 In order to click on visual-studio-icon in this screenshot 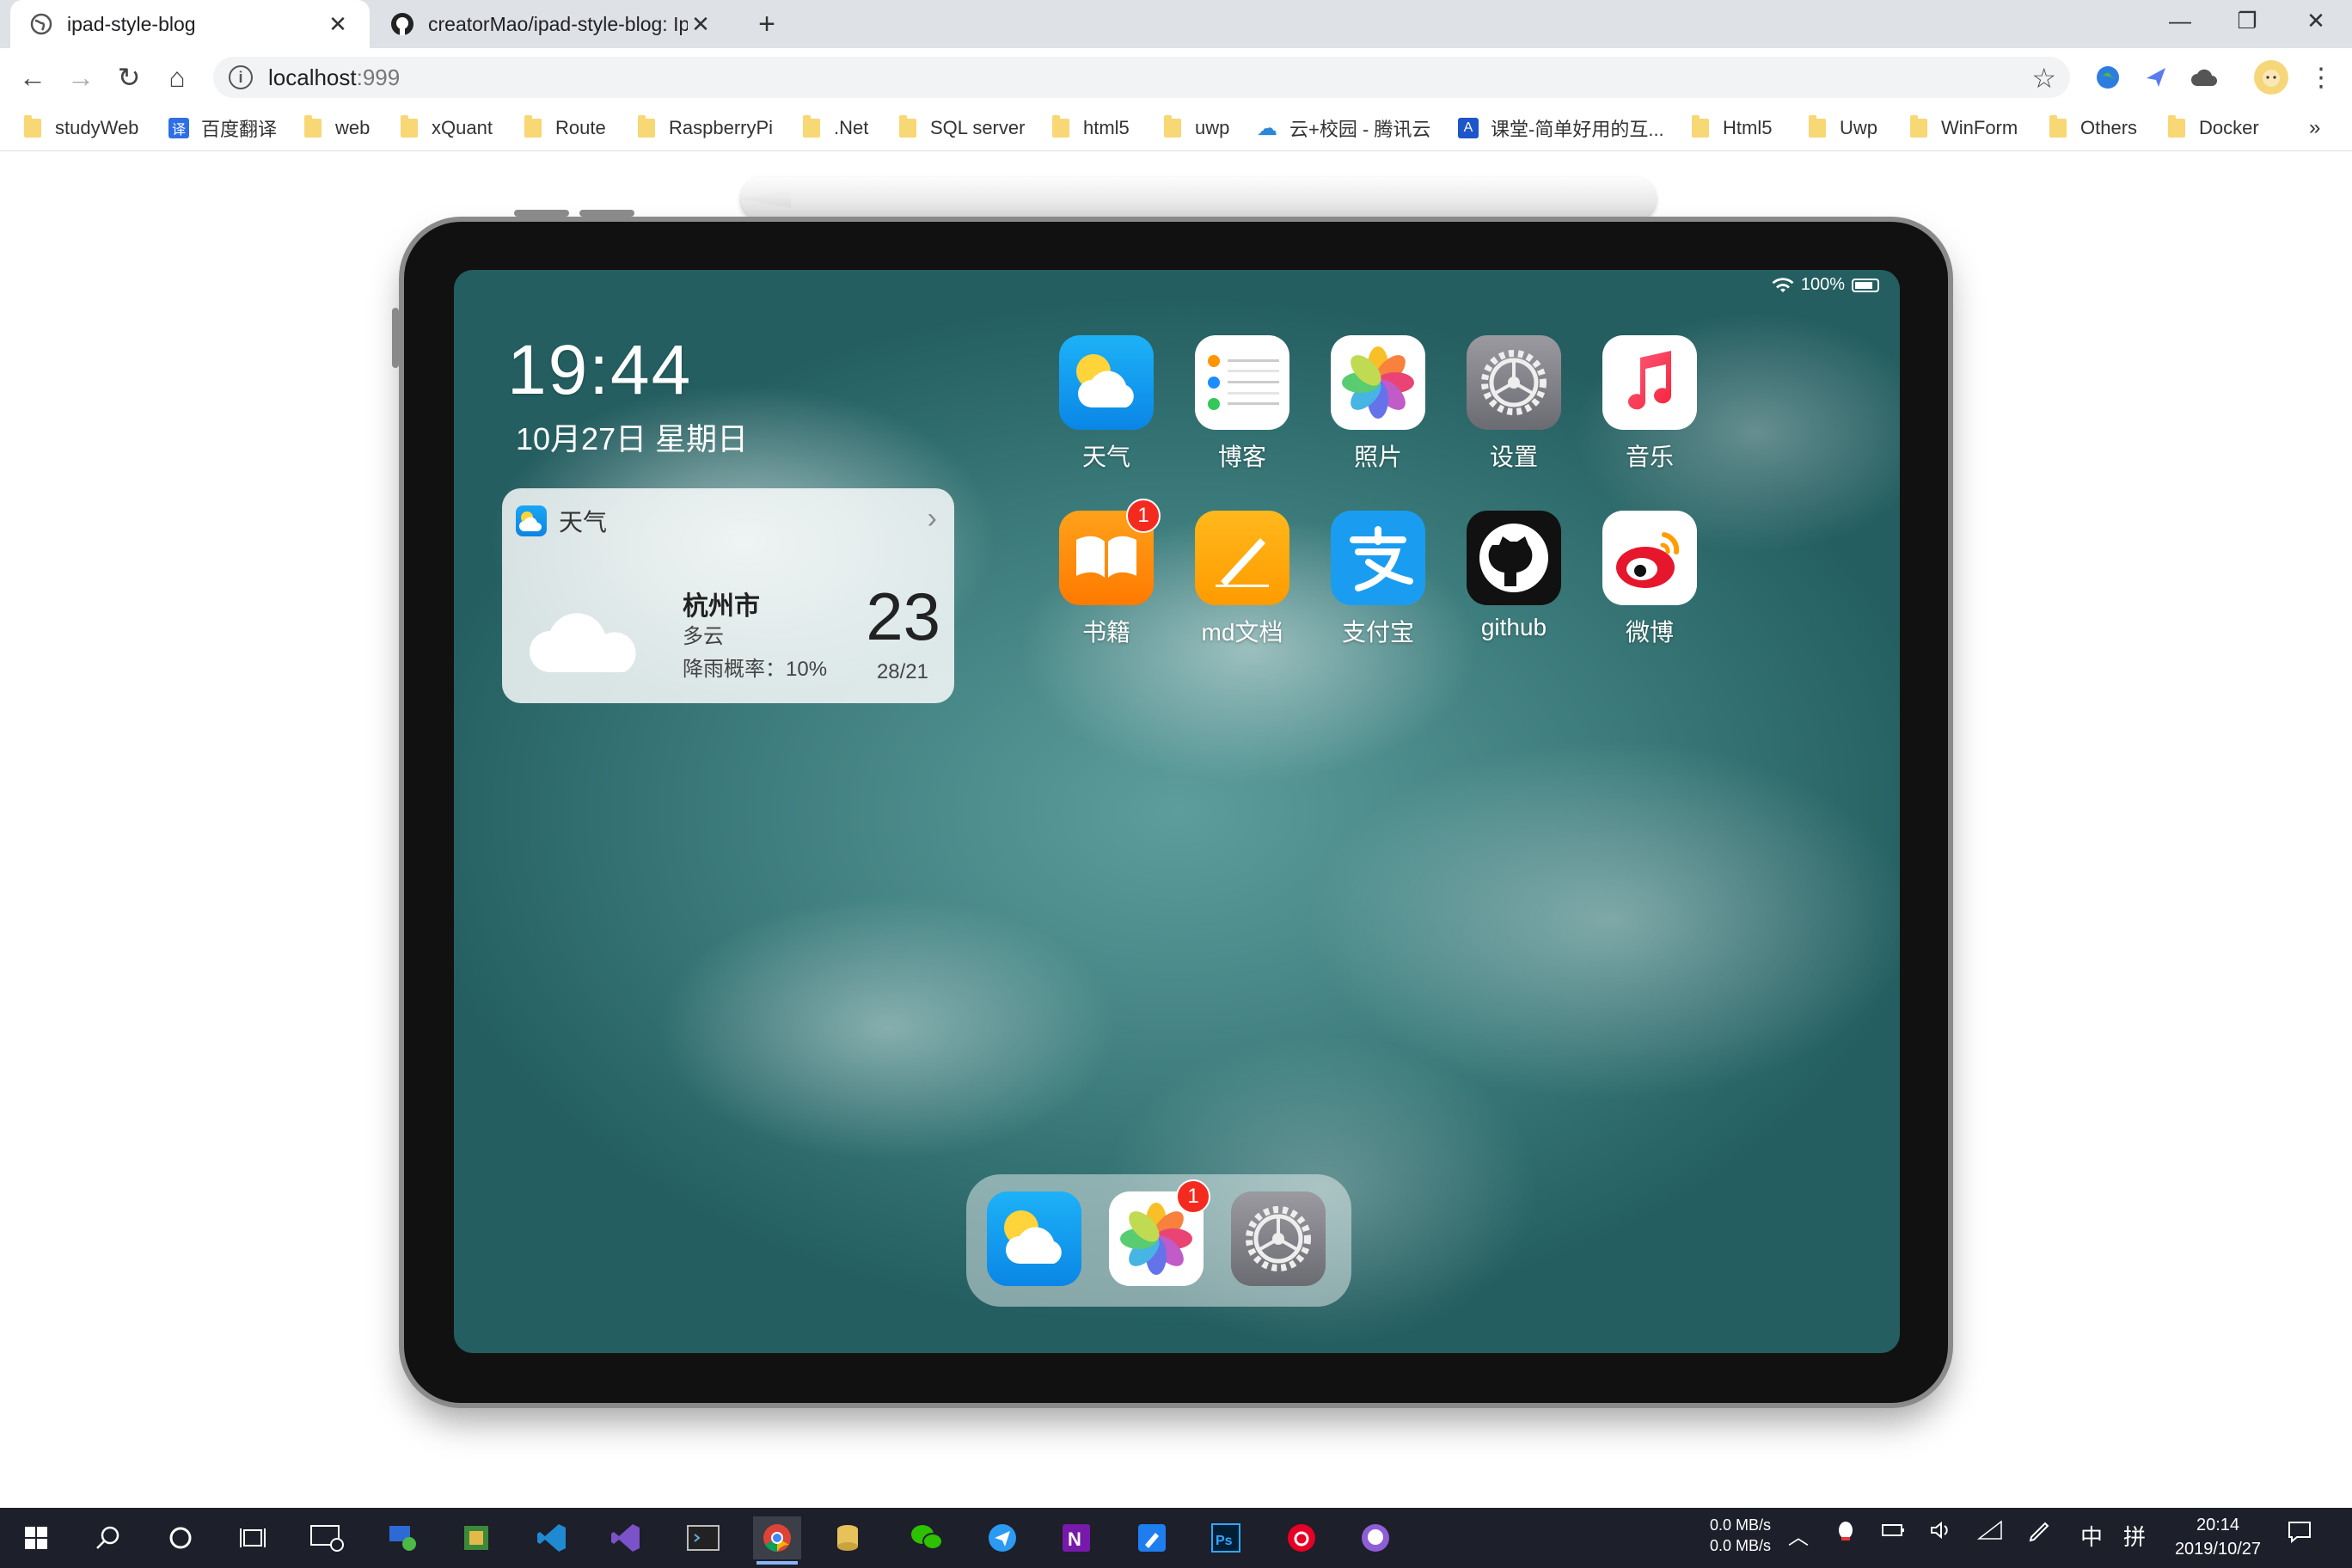, I will do `click(626, 1537)`.